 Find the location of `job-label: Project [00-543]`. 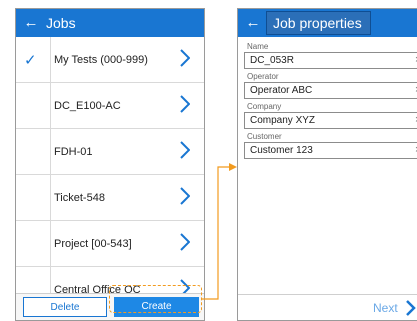

job-label: Project [00-543] is located at coordinates (93, 243).